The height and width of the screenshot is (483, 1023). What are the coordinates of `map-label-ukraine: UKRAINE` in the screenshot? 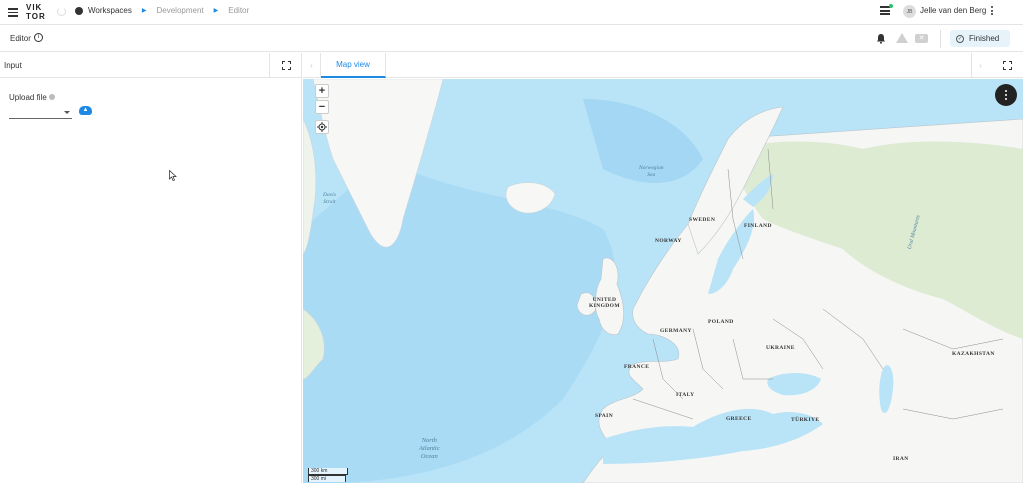 It's located at (780, 348).